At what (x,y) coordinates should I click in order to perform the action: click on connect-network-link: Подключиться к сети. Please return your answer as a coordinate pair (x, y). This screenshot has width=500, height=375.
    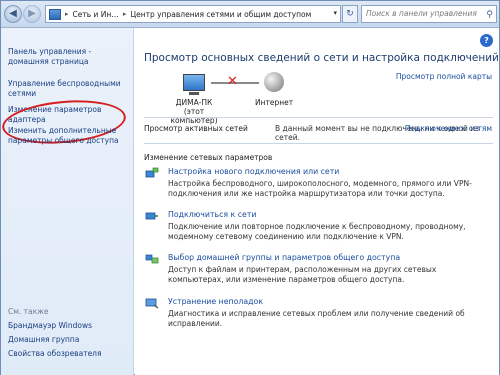
    Looking at the image, I should click on (212, 214).